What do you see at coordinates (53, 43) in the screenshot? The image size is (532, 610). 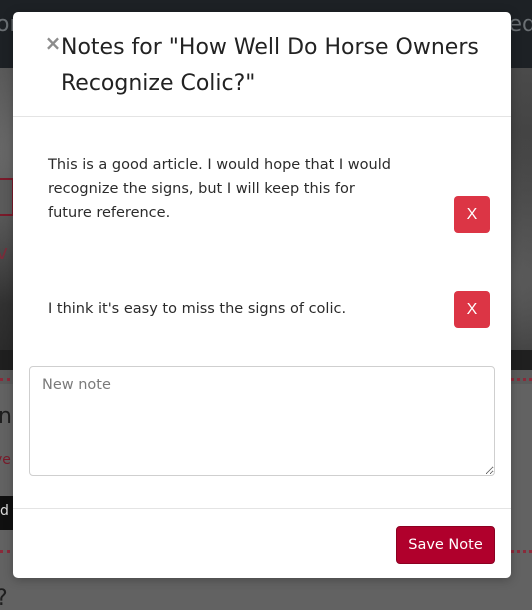 I see `close-icon: ×` at bounding box center [53, 43].